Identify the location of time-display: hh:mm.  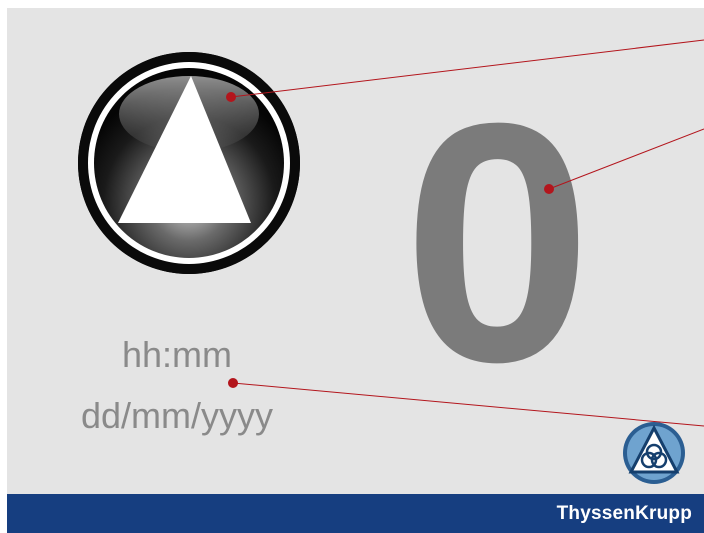
(177, 354).